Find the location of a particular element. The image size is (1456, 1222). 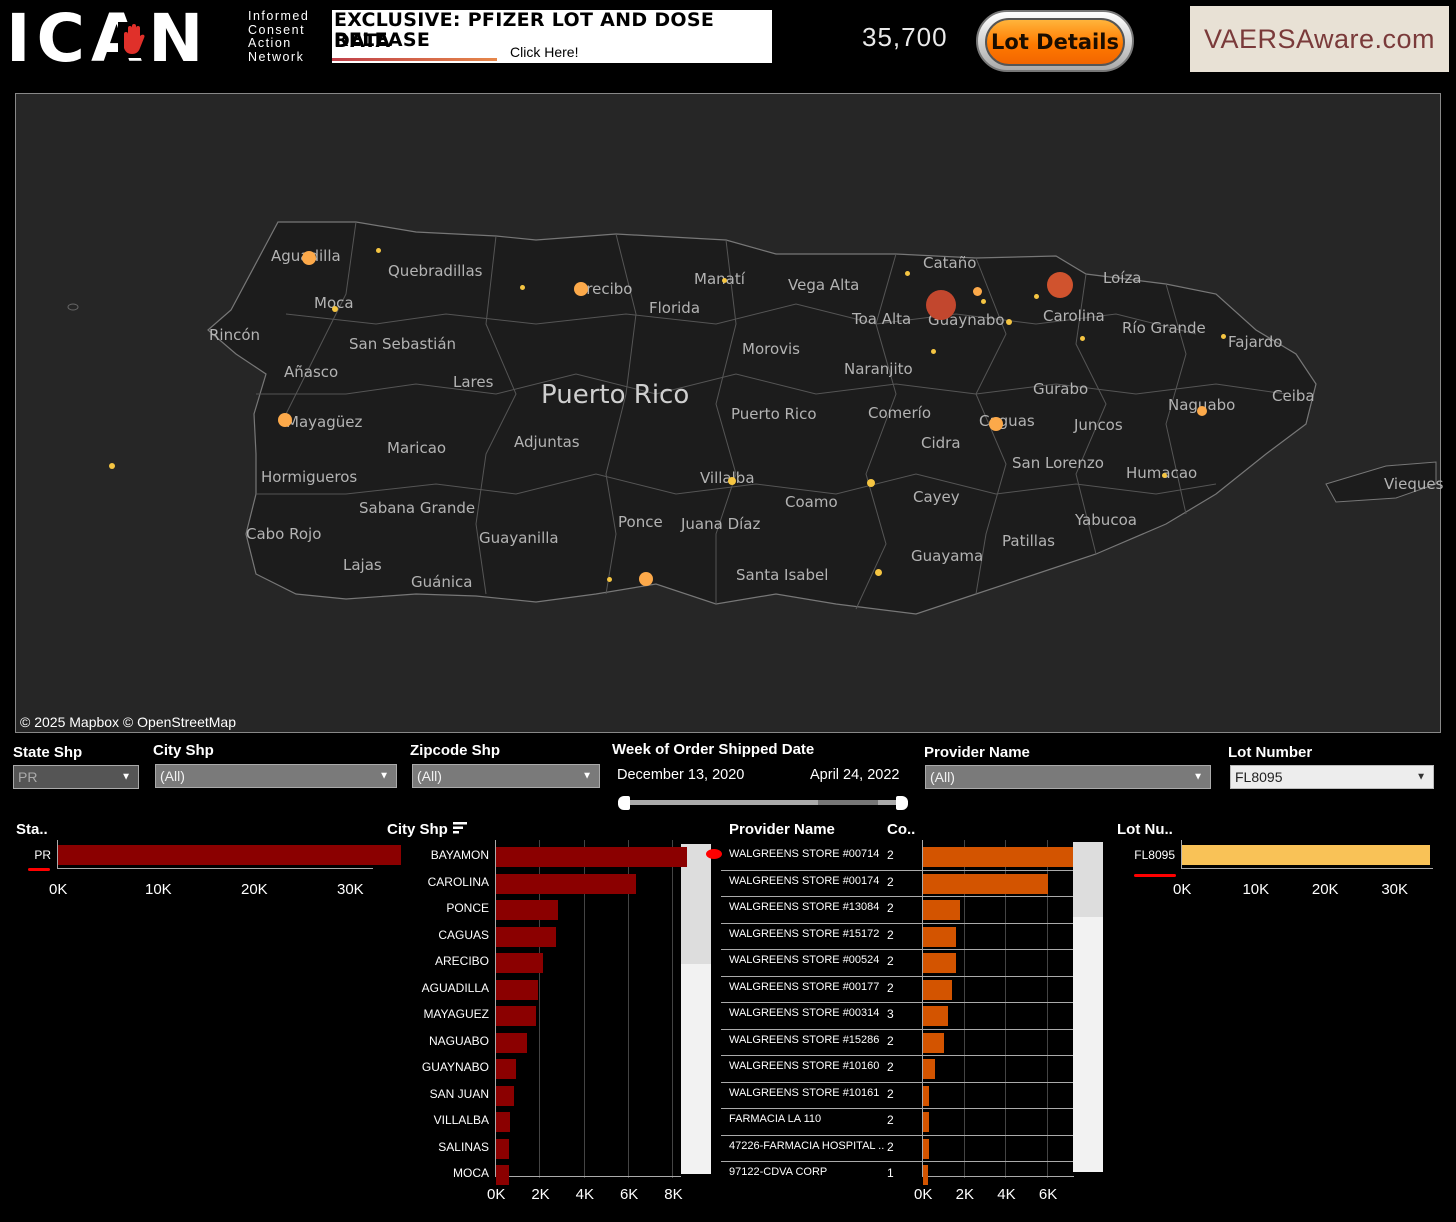

city-filter-dropdown: (All) ▼ is located at coordinates (276, 776).